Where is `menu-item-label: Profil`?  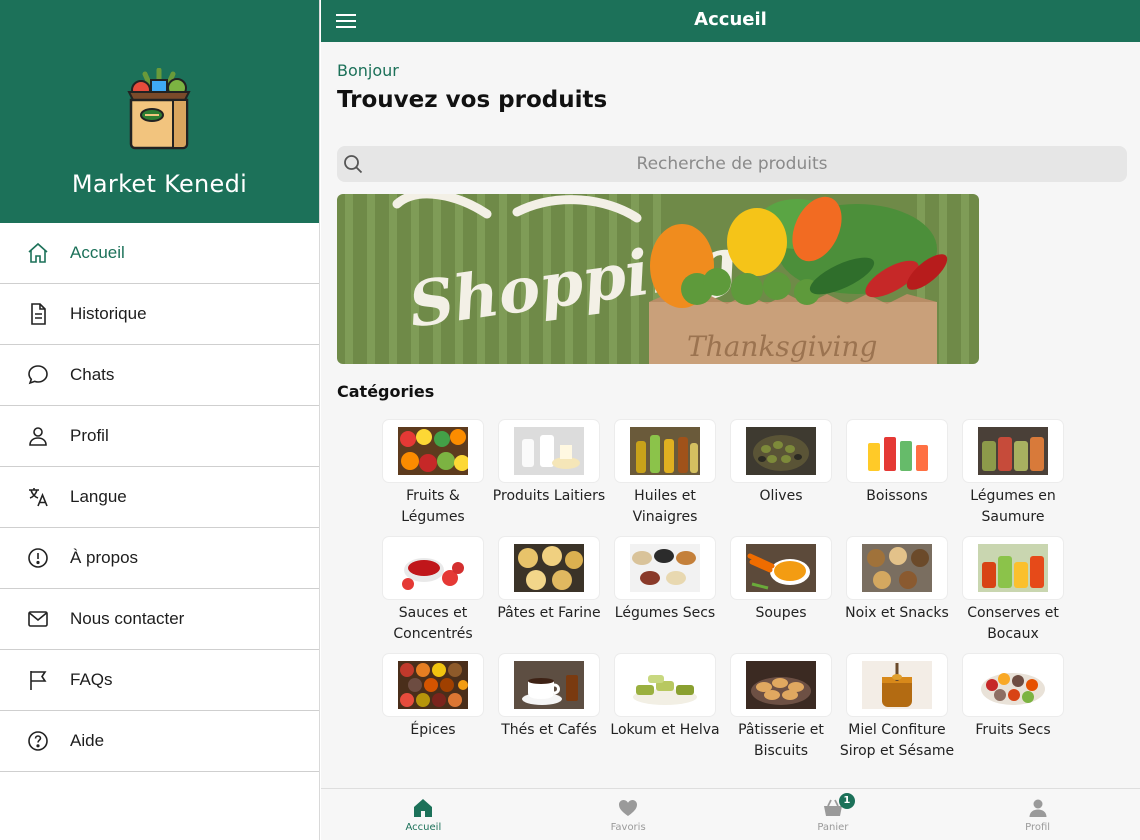 menu-item-label: Profil is located at coordinates (89, 435).